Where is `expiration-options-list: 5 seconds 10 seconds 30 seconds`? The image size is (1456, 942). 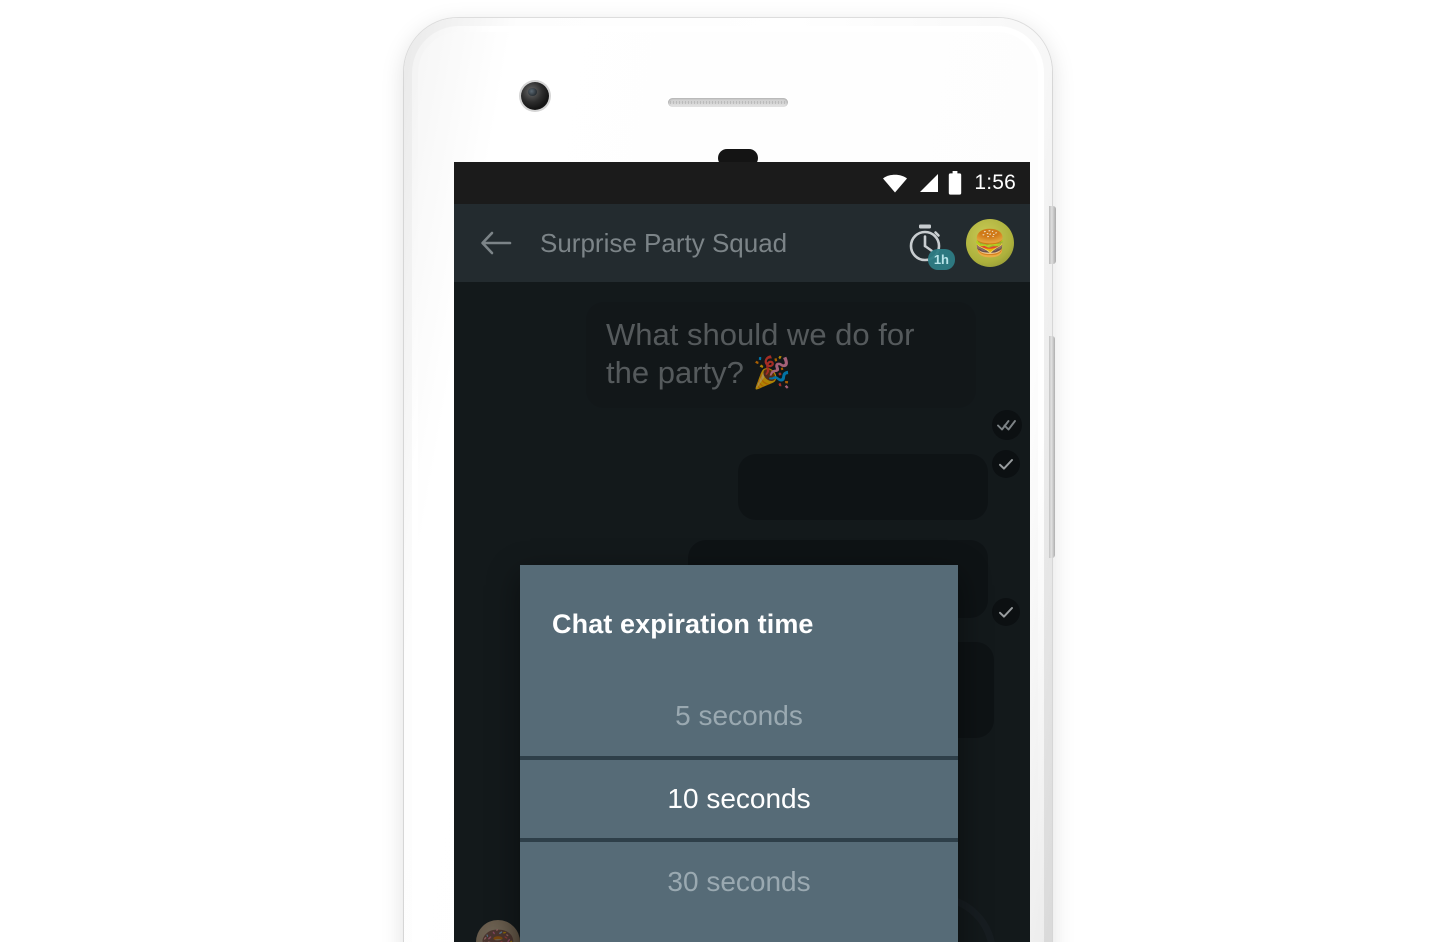
expiration-options-list: 5 seconds 10 seconds 30 seconds is located at coordinates (739, 799).